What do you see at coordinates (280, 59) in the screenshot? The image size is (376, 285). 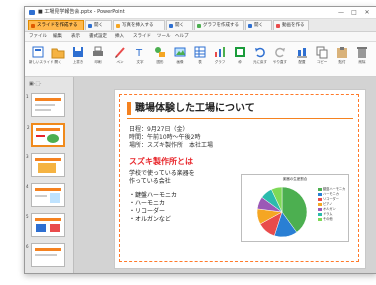 I see `redo-button: やり直す` at bounding box center [280, 59].